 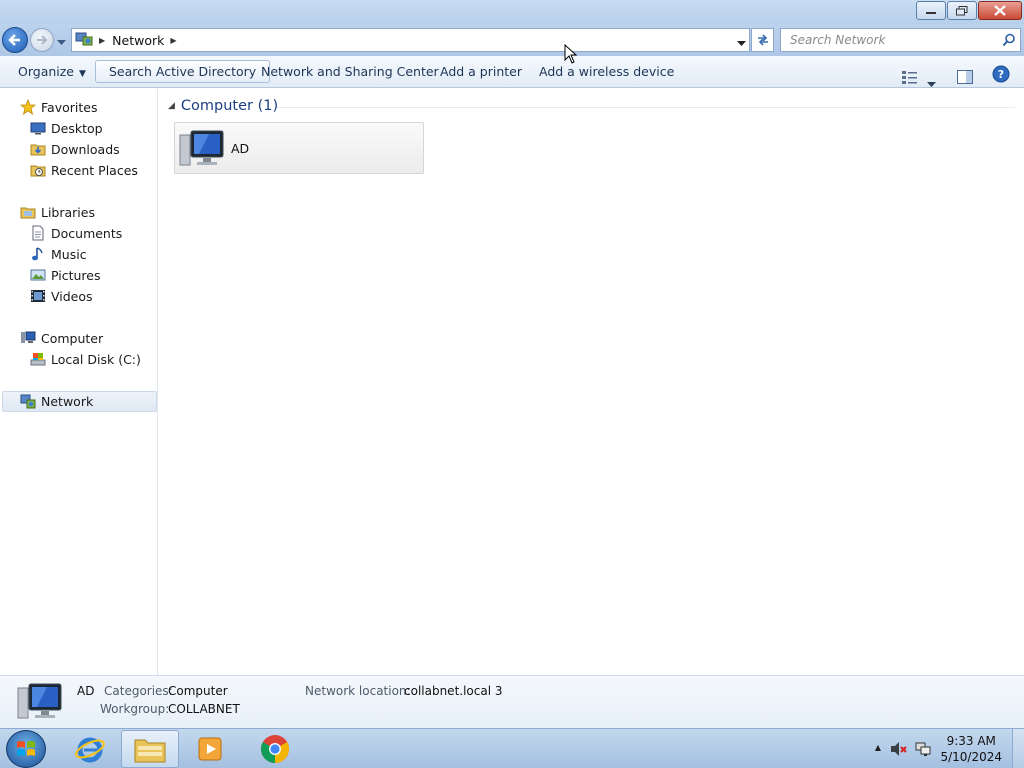 I want to click on nav-desktop-label: Desktop, so click(x=77, y=128).